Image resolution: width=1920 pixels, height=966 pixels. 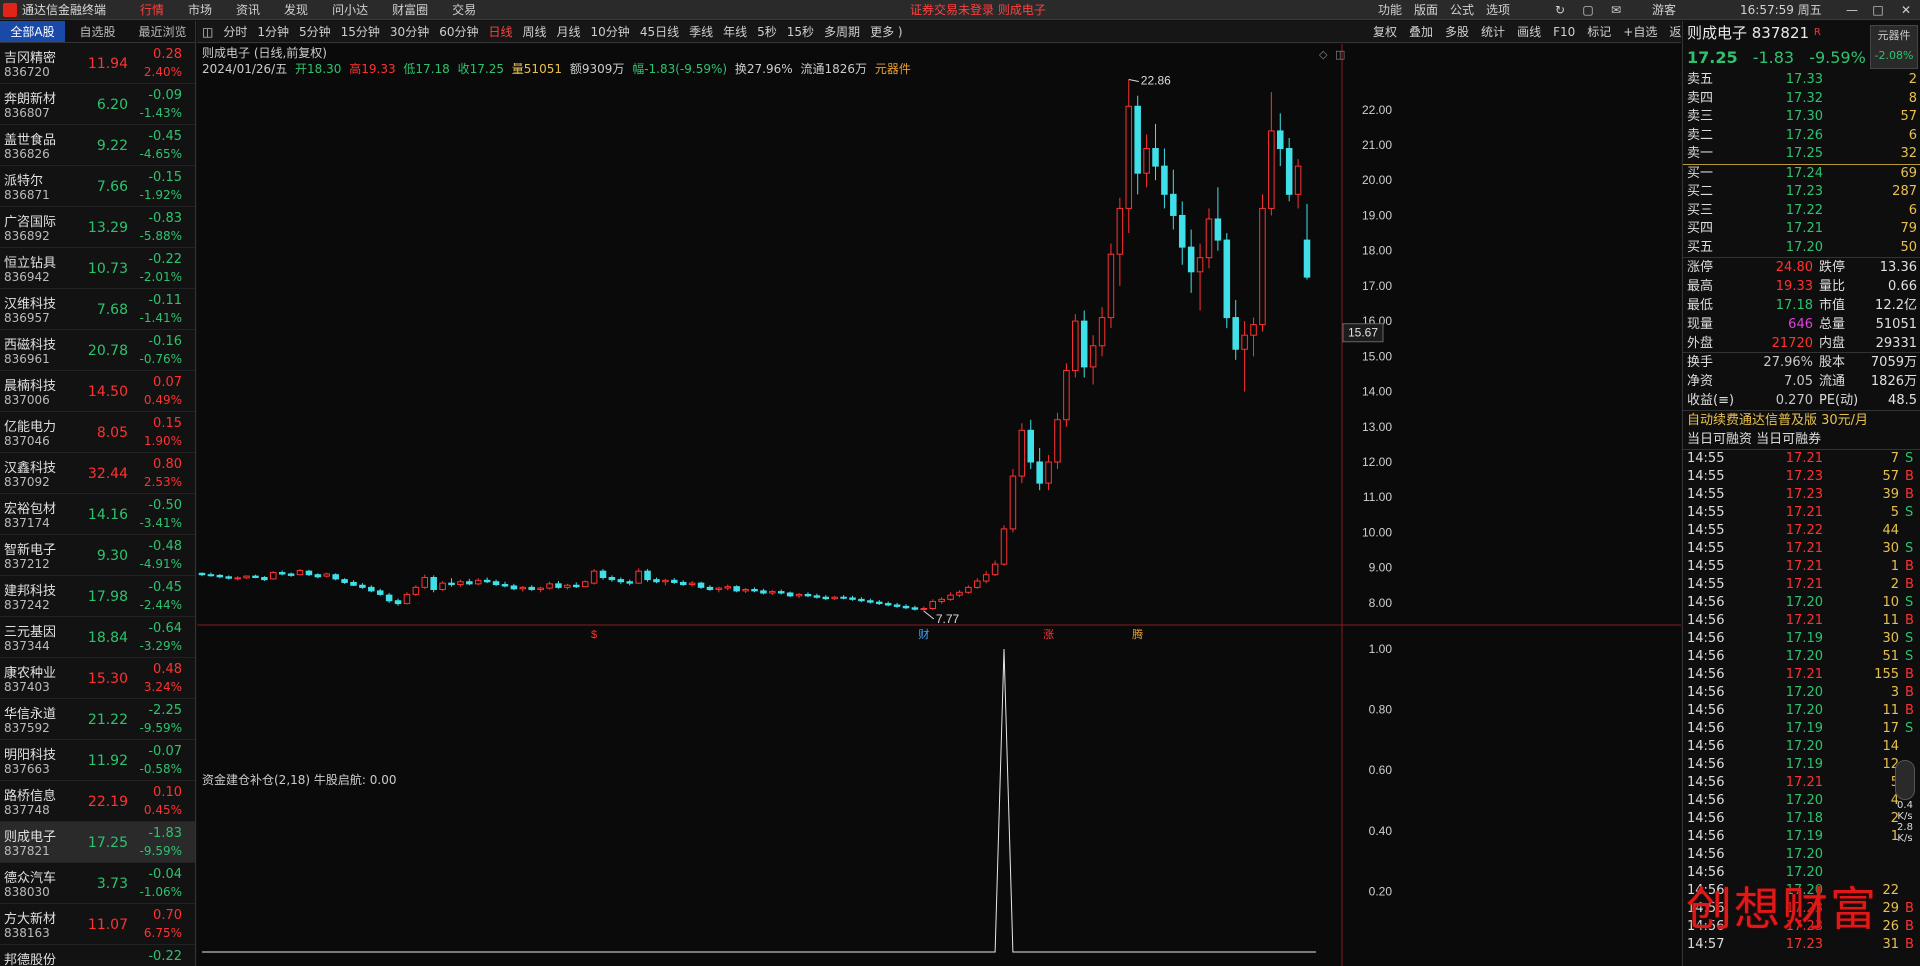 I want to click on period-9: 10分钟, so click(x=610, y=32).